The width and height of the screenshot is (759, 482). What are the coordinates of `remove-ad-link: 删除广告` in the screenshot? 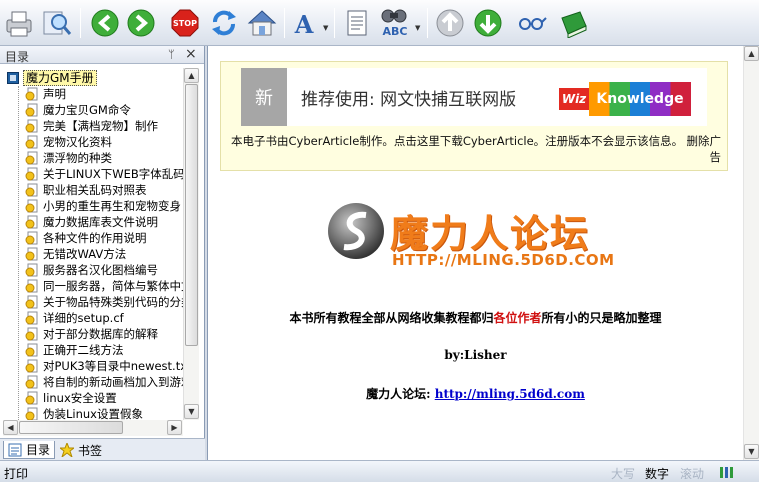 It's located at (702, 149).